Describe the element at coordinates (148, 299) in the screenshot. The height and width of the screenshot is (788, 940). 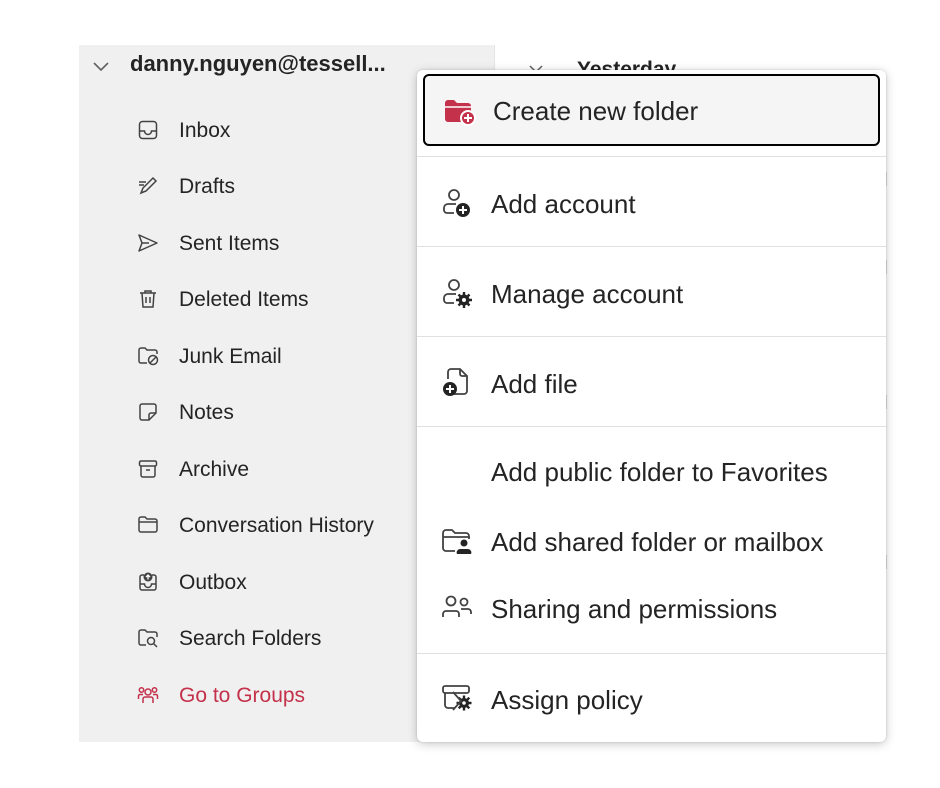
I see `trash-icon` at that location.